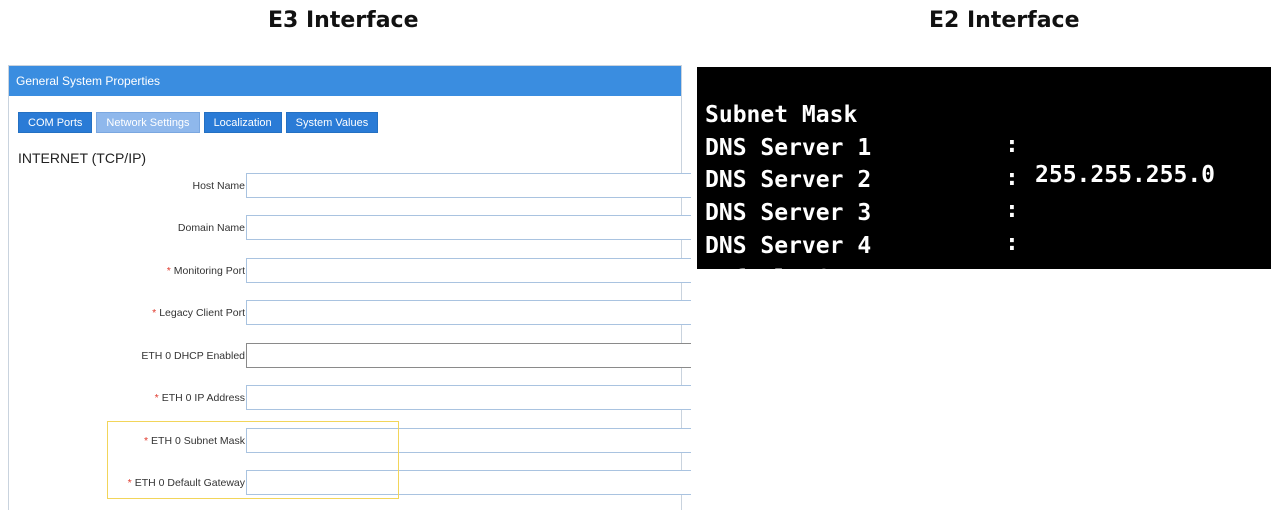 The height and width of the screenshot is (510, 1278). I want to click on dhcp-enabled-input, so click(468, 355).